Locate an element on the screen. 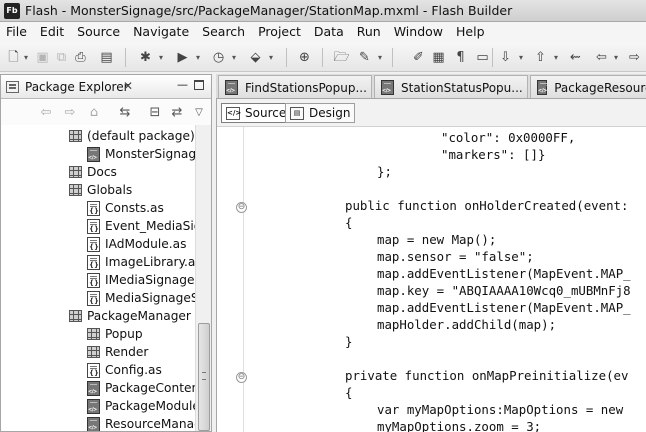 The height and width of the screenshot is (432, 646). next-annotation-dropdown-icon: ▾ is located at coordinates (521, 57).